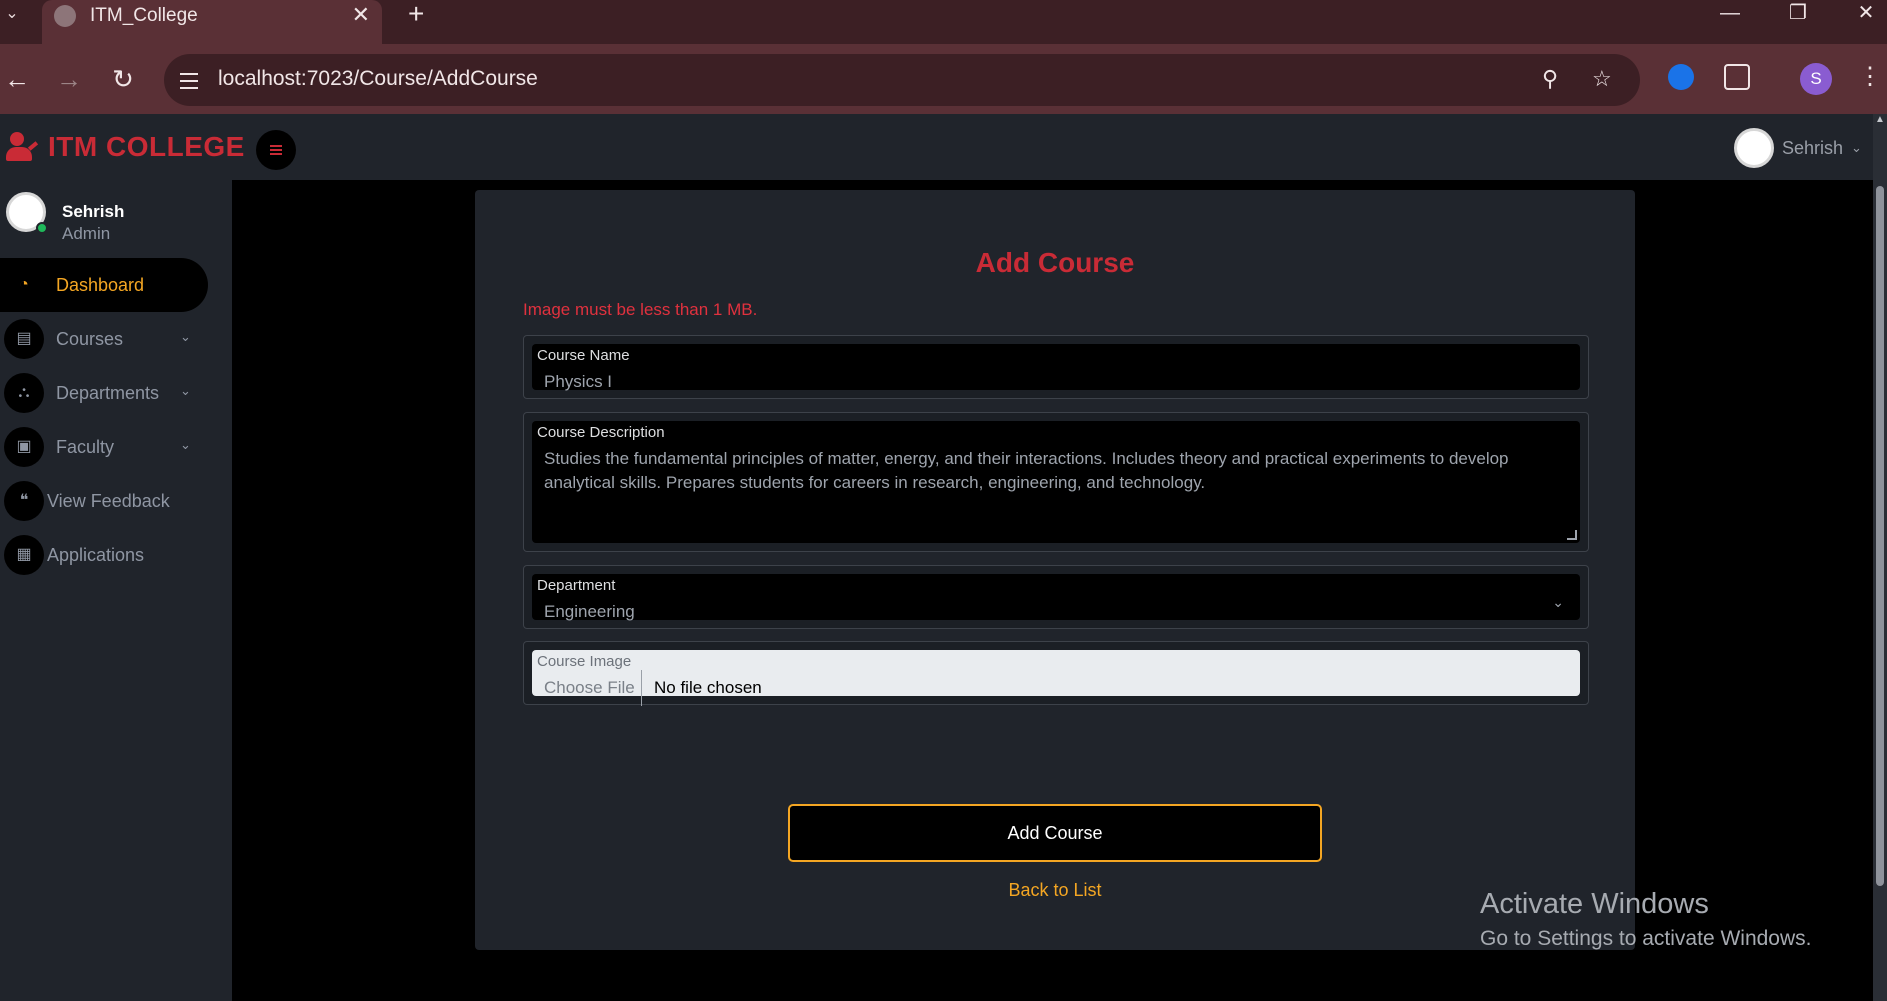 The width and height of the screenshot is (1887, 1001). Describe the element at coordinates (276, 150) in the screenshot. I see `sidebar-toggle-button` at that location.